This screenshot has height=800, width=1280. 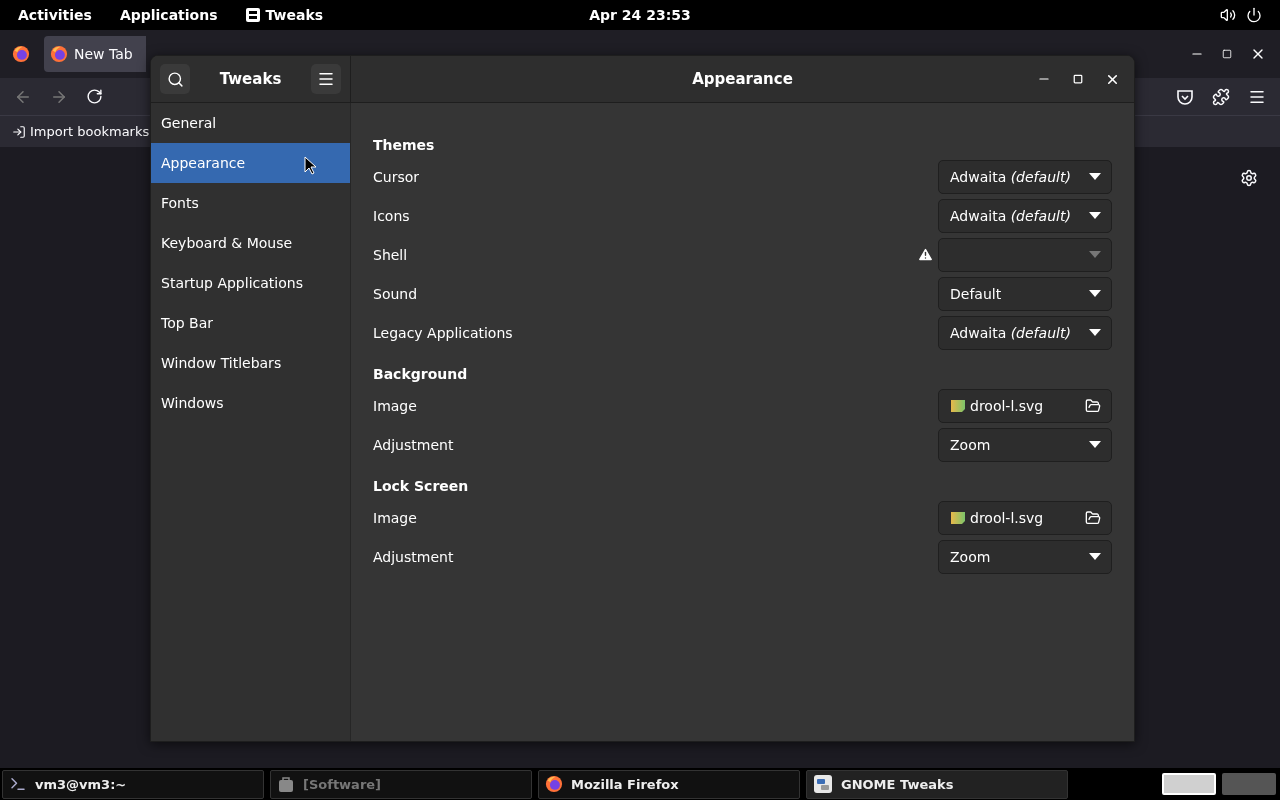 What do you see at coordinates (95, 54) in the screenshot?
I see `browser-tab: New Tab` at bounding box center [95, 54].